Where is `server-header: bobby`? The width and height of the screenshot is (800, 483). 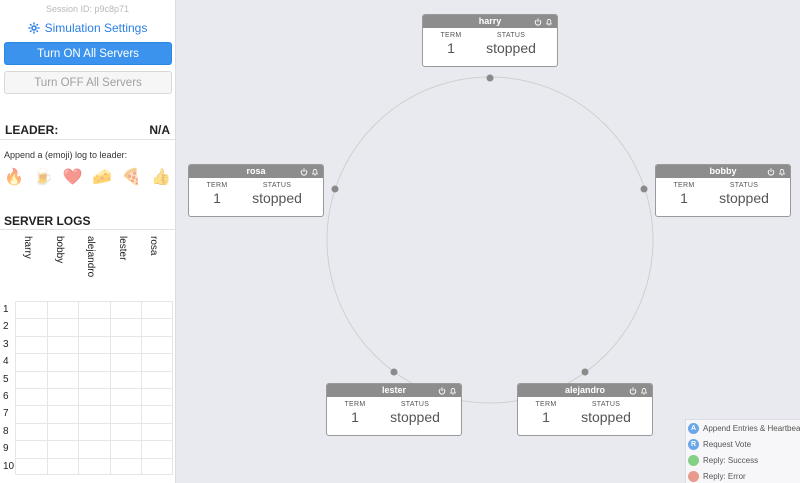
server-header: bobby is located at coordinates (723, 171).